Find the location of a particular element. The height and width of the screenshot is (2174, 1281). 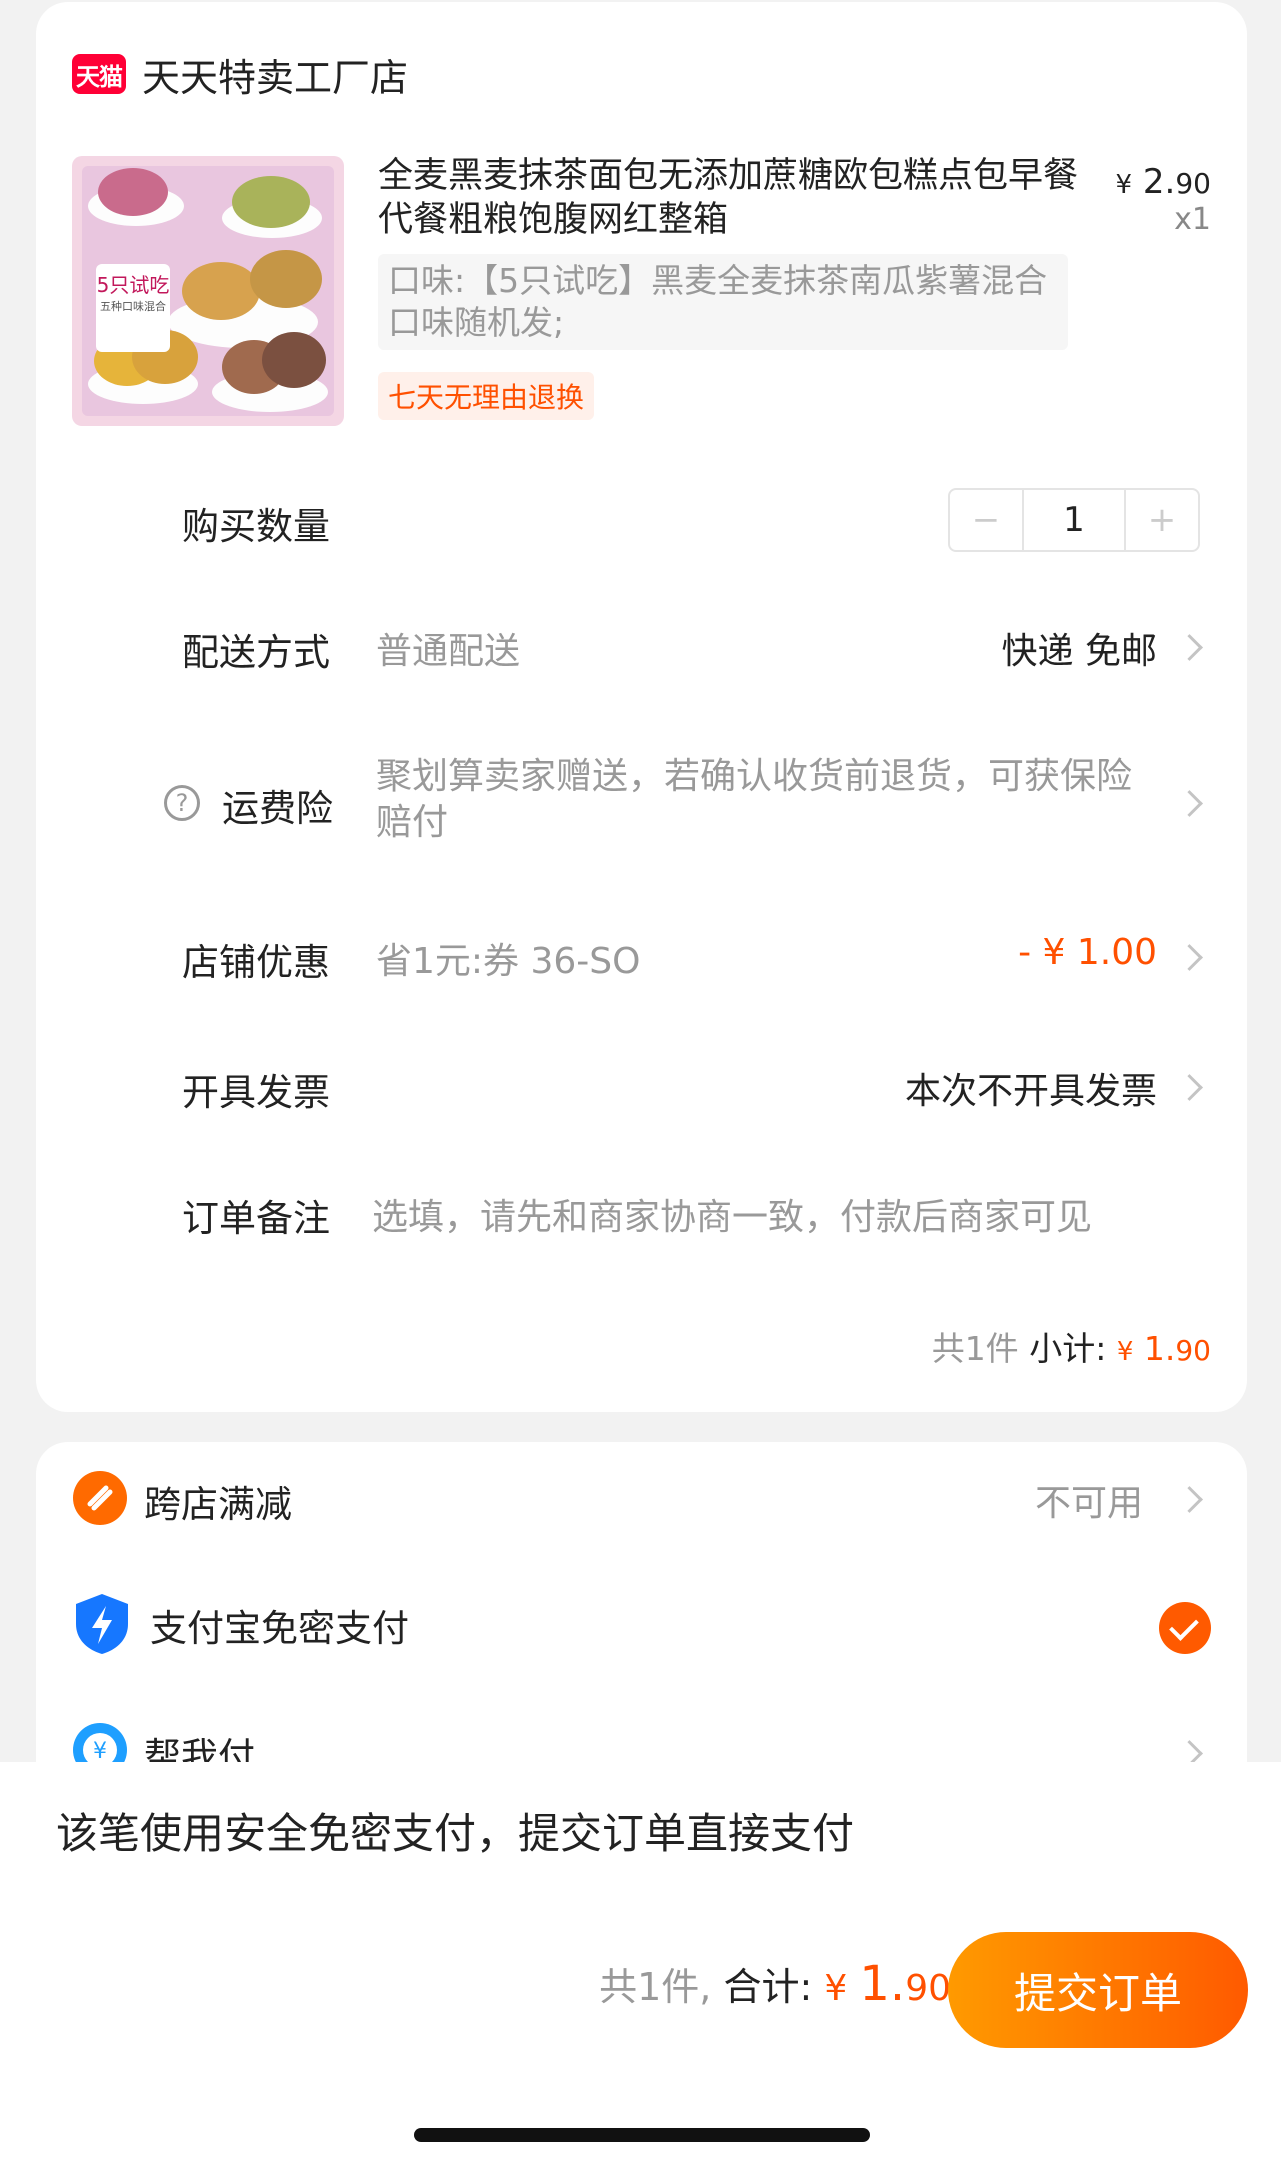

delivery-label: 配送方式 is located at coordinates (256, 652).